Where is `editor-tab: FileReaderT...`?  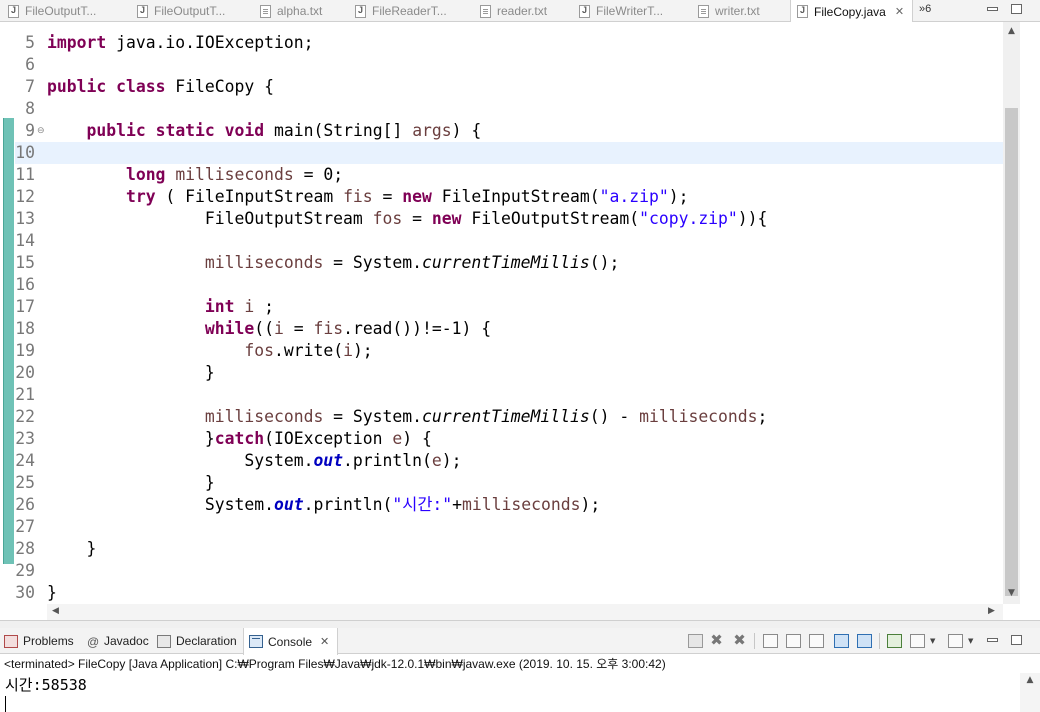
editor-tab: FileReaderT... is located at coordinates (401, 11).